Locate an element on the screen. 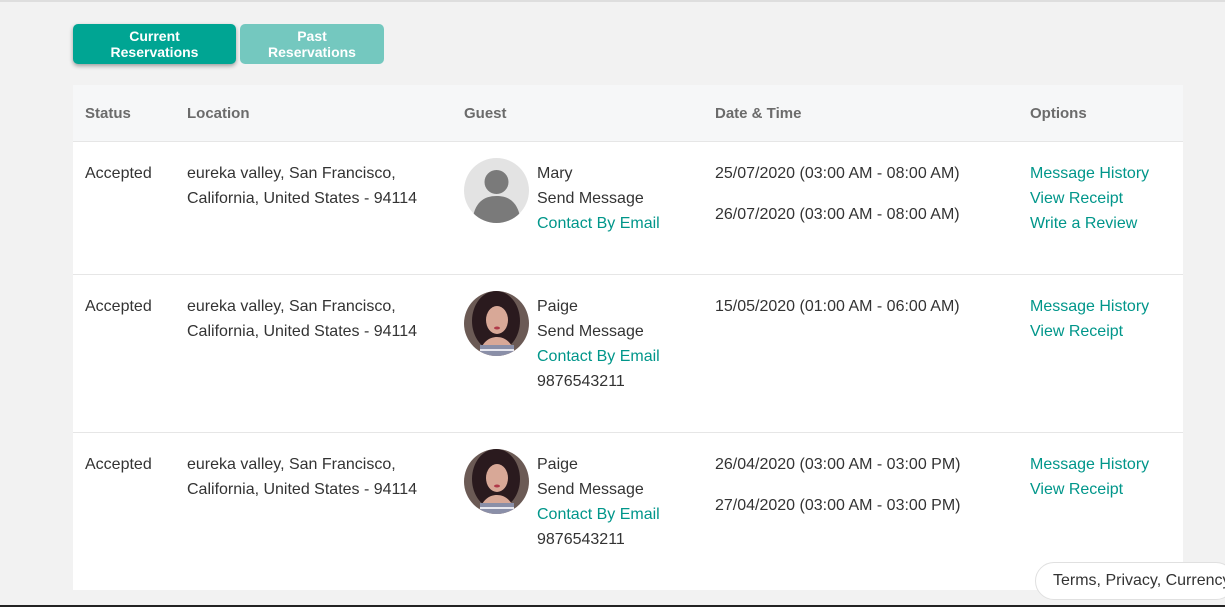  guest-name: Mary is located at coordinates (555, 173).